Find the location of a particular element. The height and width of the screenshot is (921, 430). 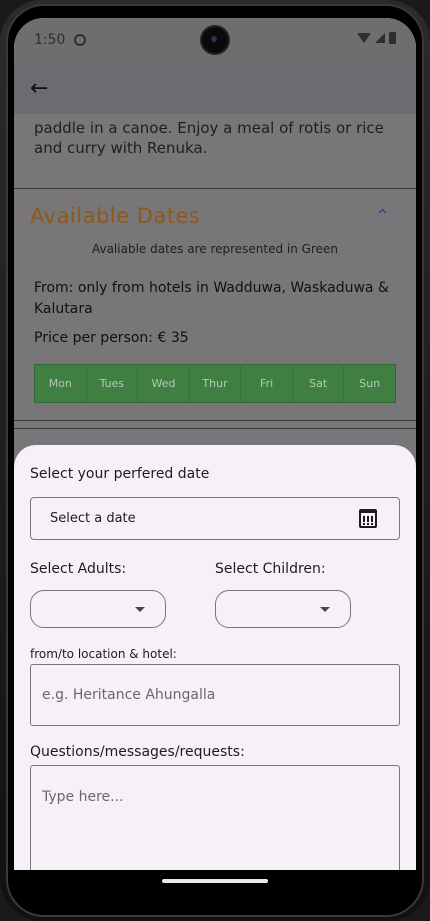

gesture-nav-bar is located at coordinates (215, 883).